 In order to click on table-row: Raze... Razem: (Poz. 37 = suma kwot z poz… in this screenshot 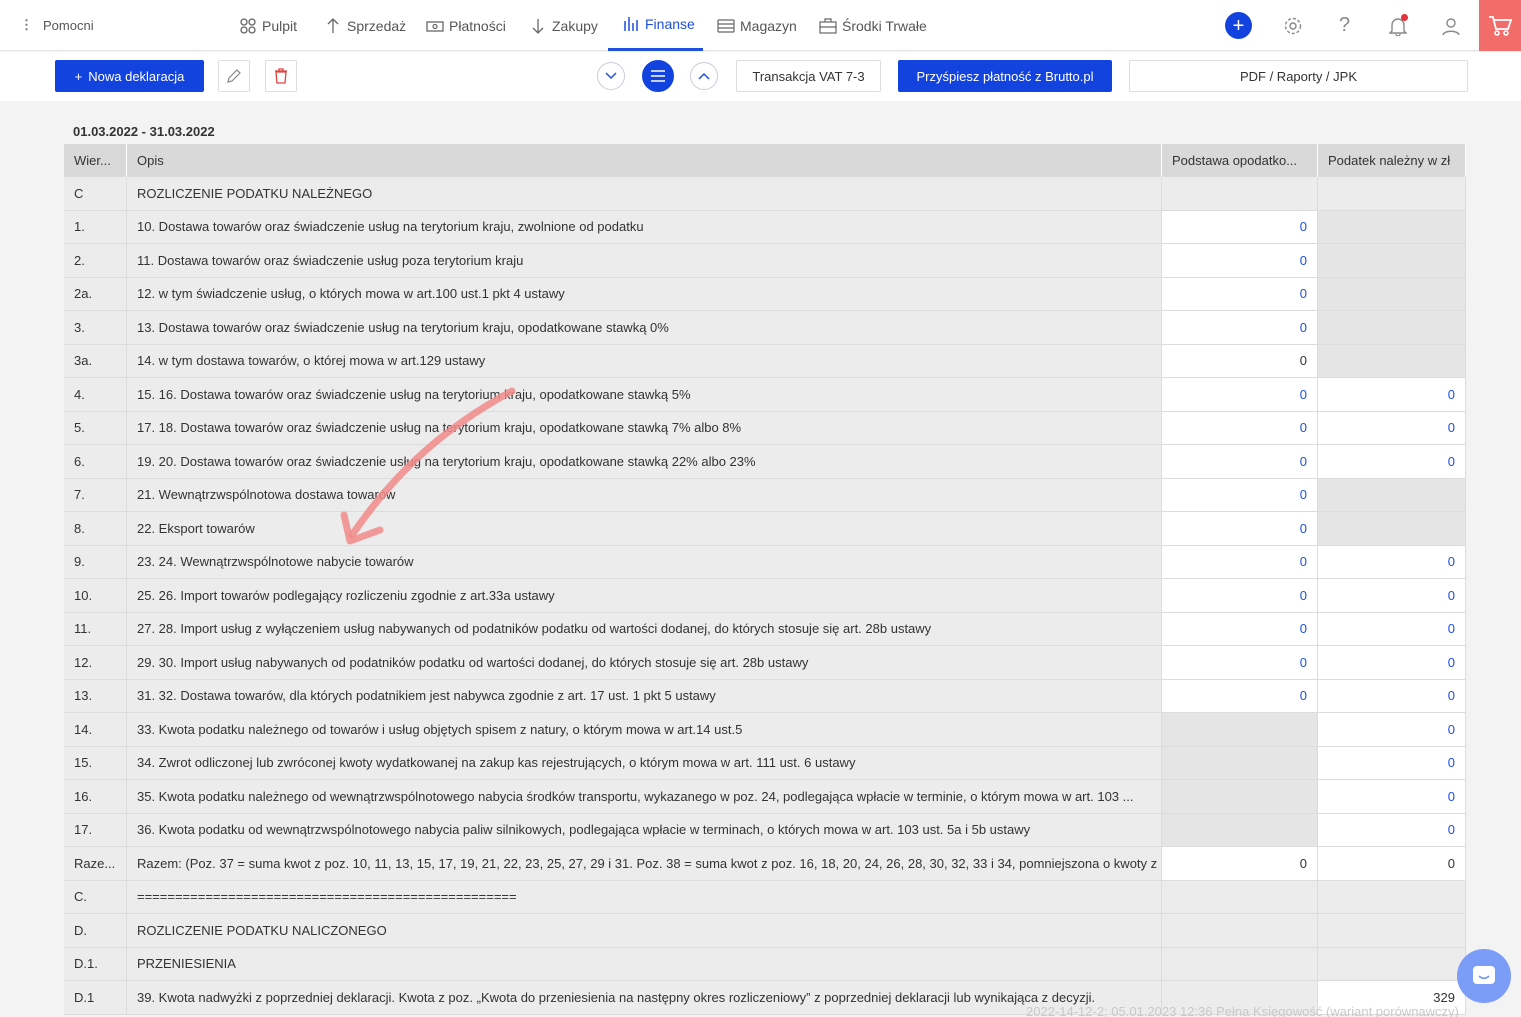, I will do `click(765, 864)`.